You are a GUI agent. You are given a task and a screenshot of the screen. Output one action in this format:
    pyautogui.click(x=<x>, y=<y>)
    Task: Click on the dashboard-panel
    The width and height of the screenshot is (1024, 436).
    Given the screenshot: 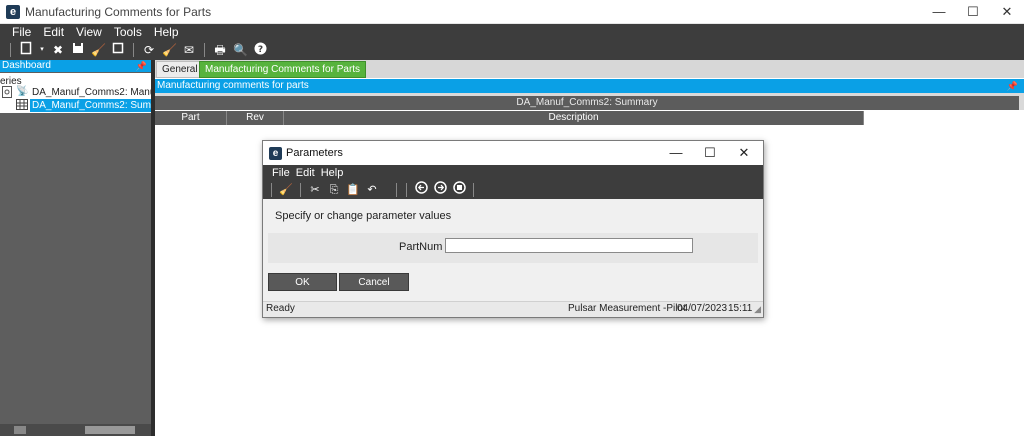 What is the action you would take?
    pyautogui.click(x=75, y=248)
    